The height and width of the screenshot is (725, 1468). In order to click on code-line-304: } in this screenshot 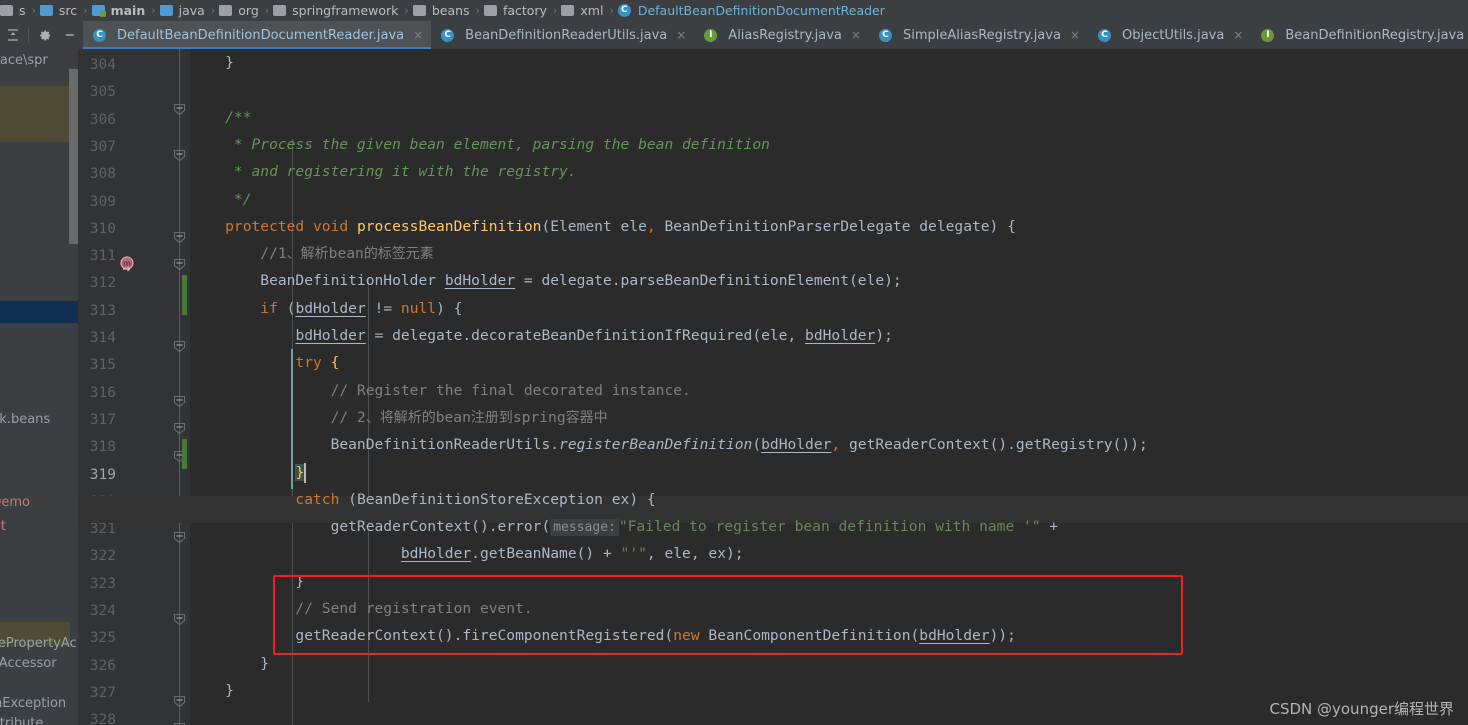, I will do `click(212, 62)`.